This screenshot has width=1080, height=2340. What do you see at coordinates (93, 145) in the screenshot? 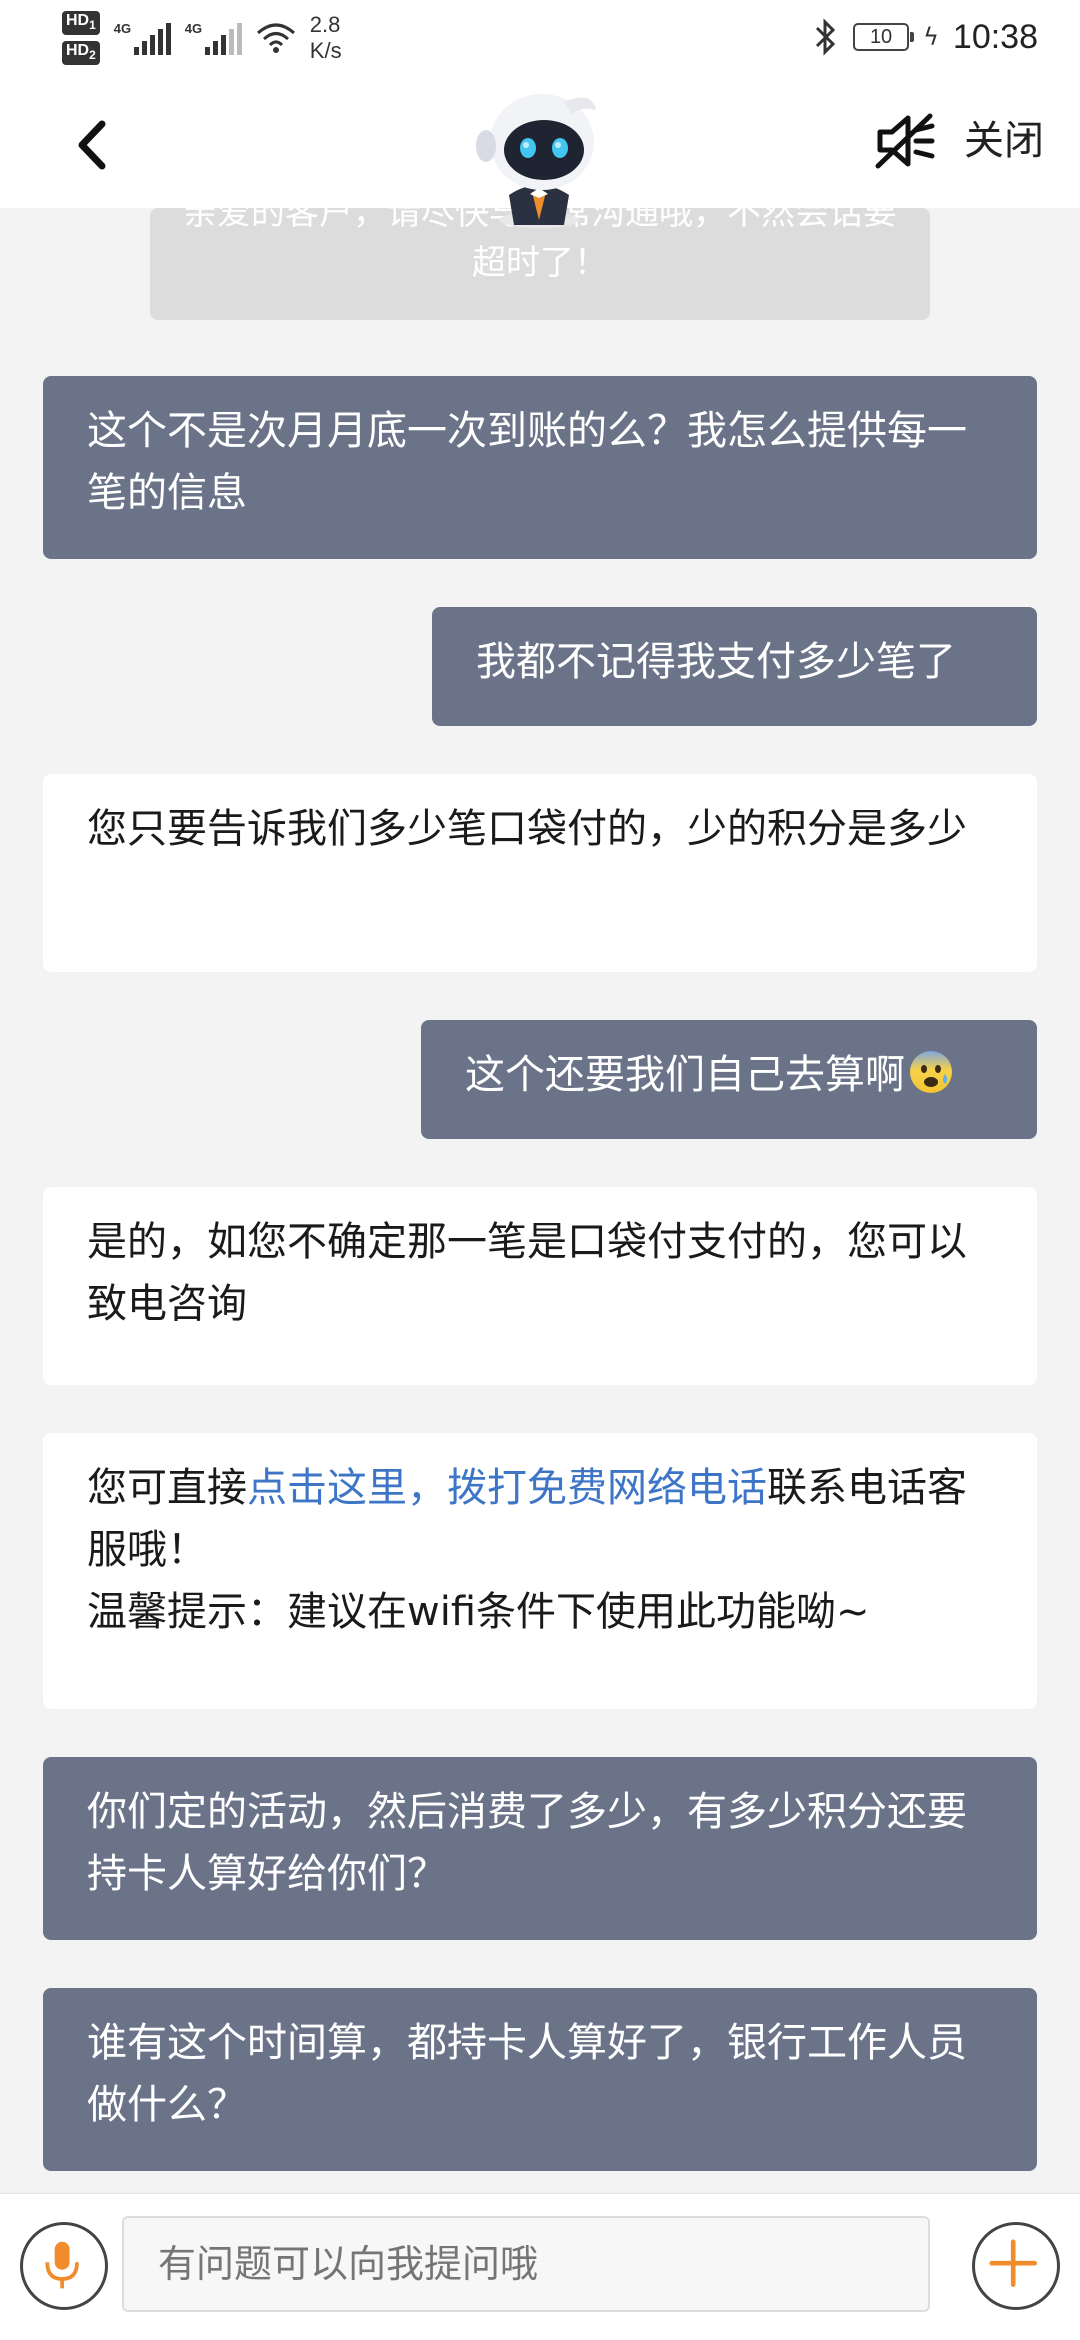
I see `back-arrow-icon` at bounding box center [93, 145].